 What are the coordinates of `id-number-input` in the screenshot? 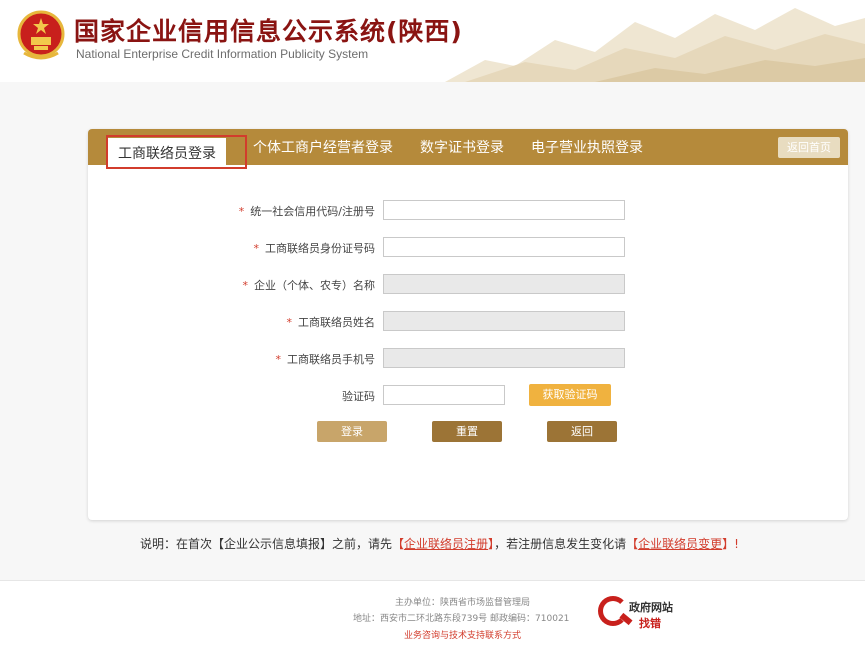 It's located at (504, 247).